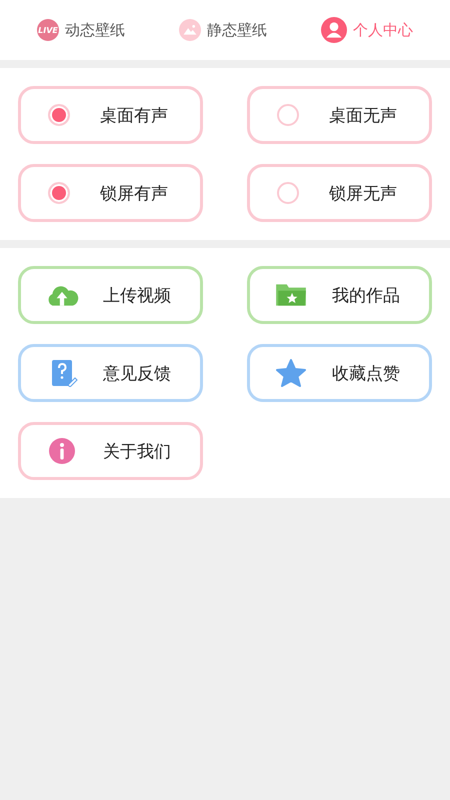 The image size is (450, 800). What do you see at coordinates (137, 373) in the screenshot?
I see `menu-label: 意见反馈` at bounding box center [137, 373].